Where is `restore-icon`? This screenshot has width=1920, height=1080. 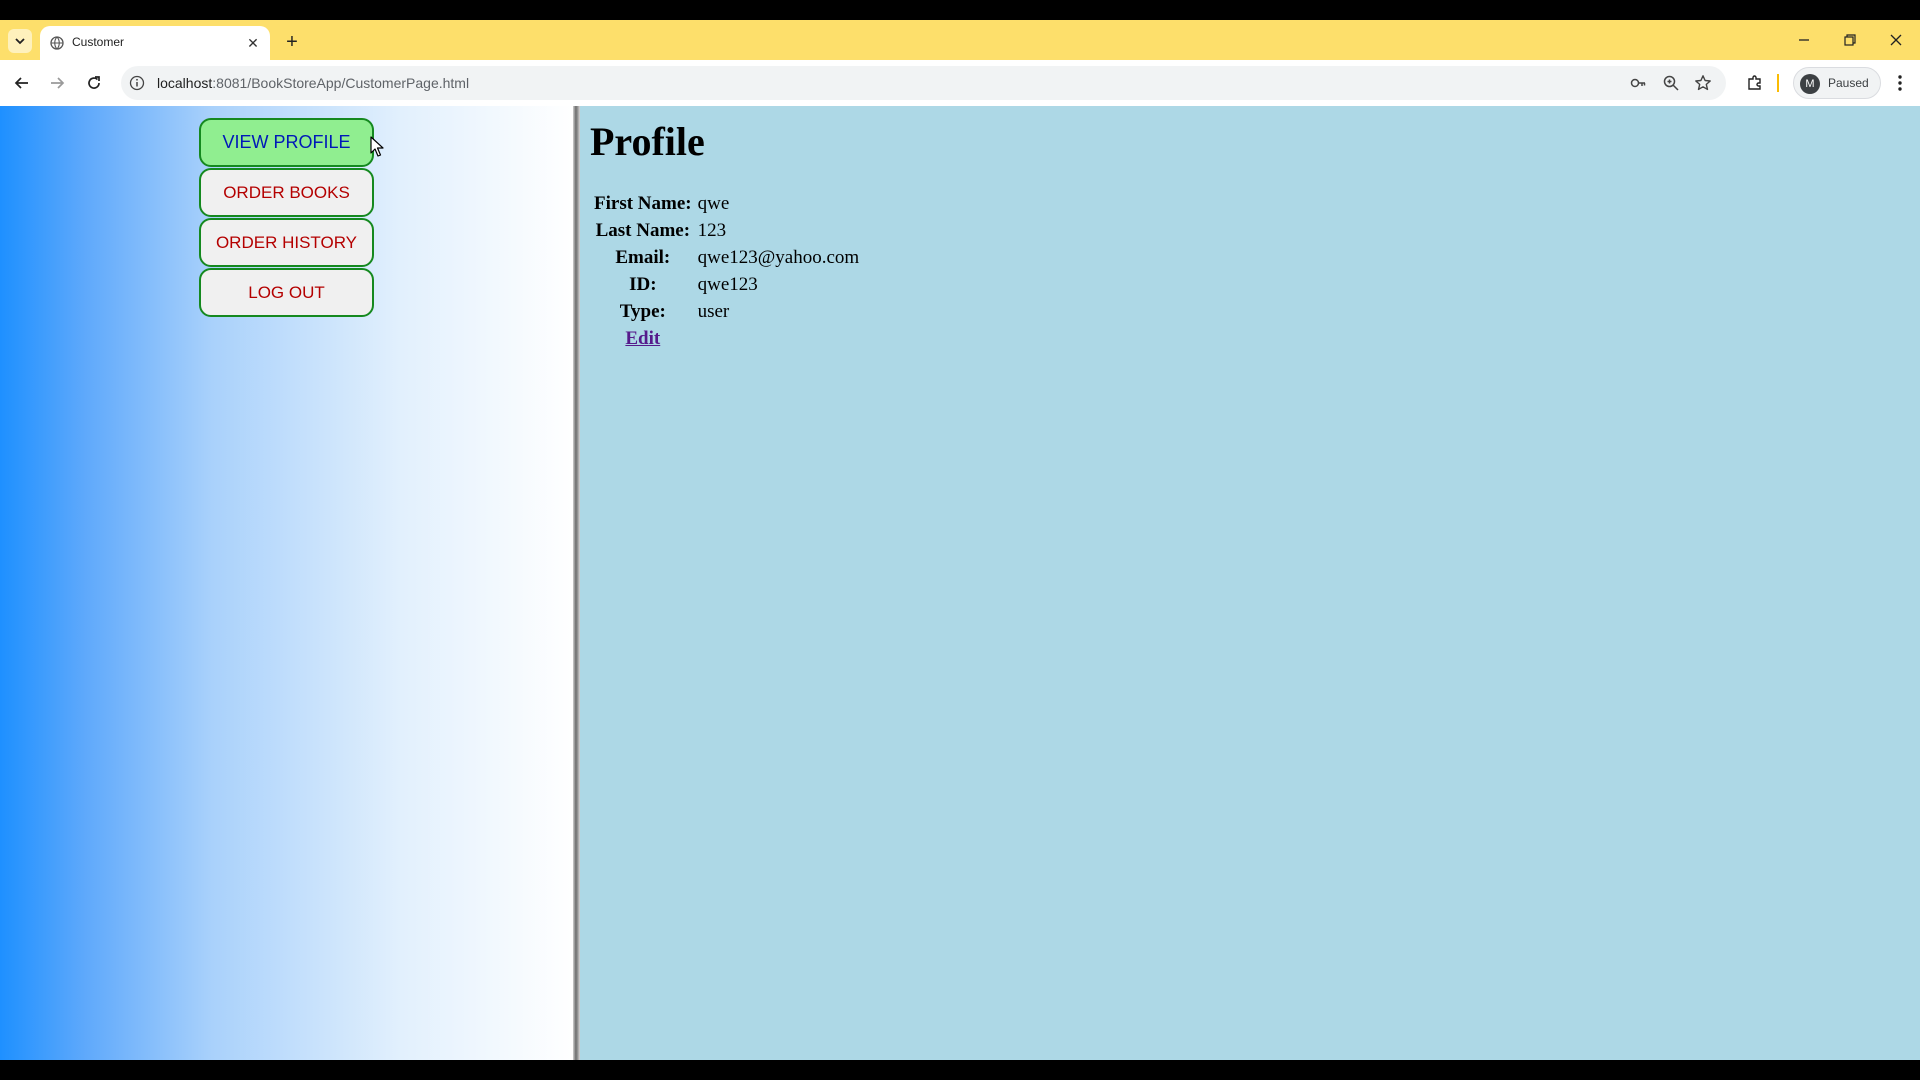
restore-icon is located at coordinates (1850, 40).